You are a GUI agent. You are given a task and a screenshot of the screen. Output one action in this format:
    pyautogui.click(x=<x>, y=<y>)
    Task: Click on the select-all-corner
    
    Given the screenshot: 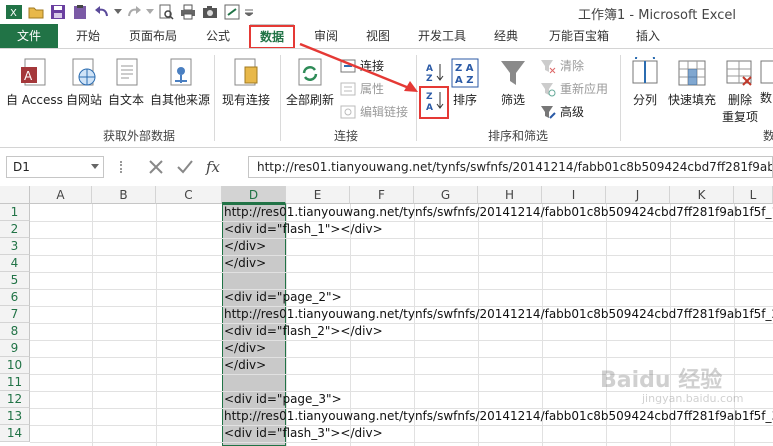 What is the action you would take?
    pyautogui.click(x=15, y=195)
    